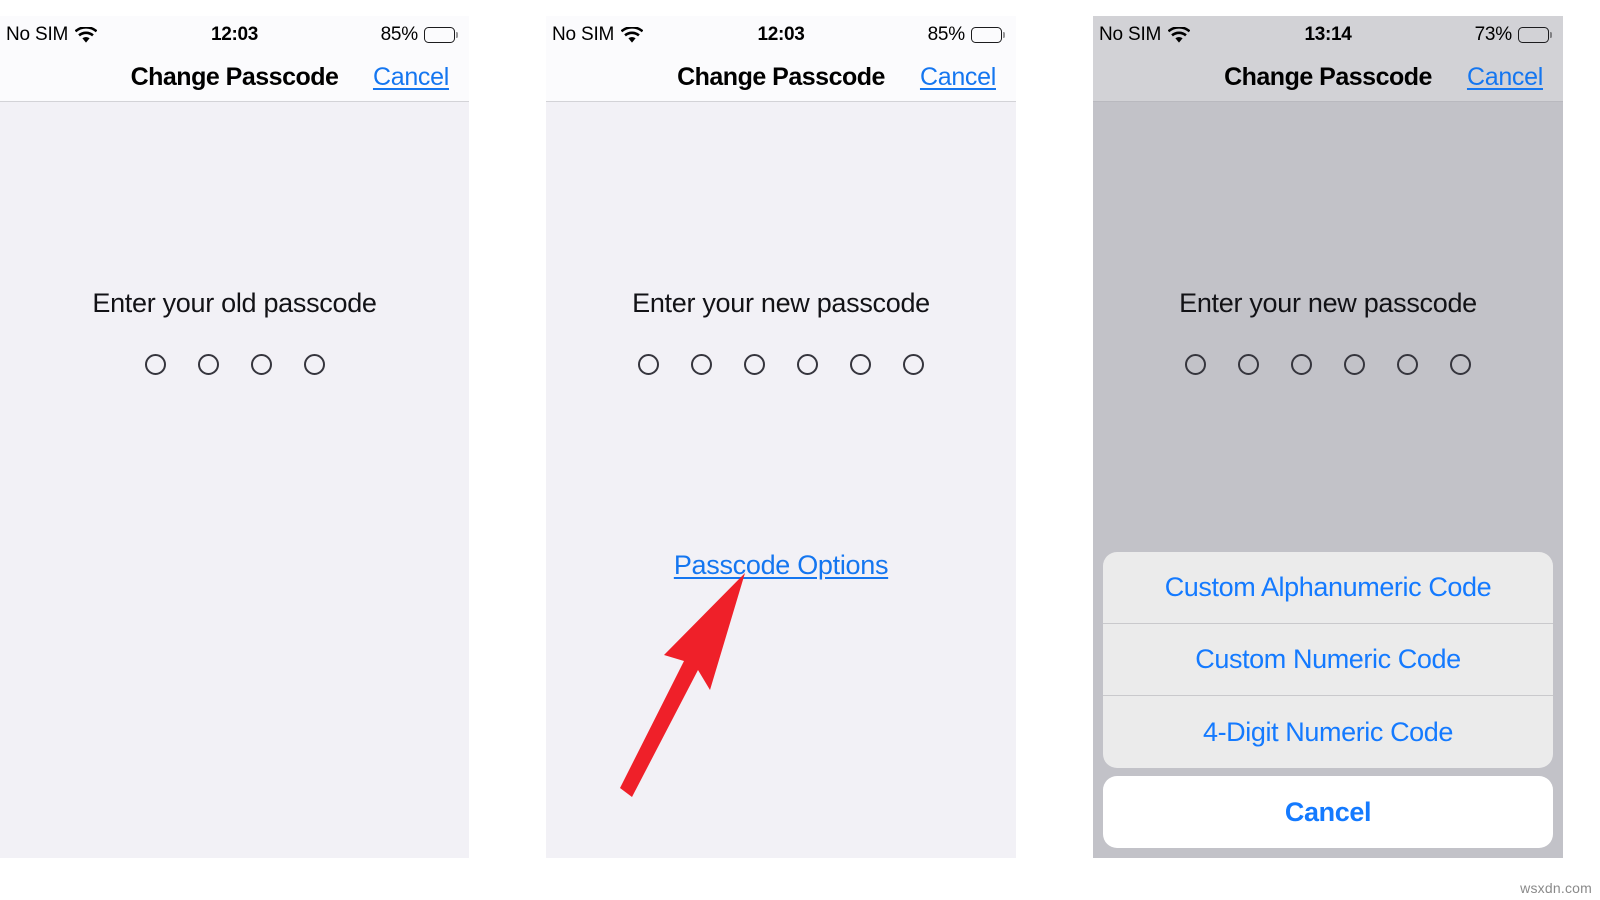 The height and width of the screenshot is (900, 1600). I want to click on status-bar-3: No SIM 13:14 73%, so click(1328, 35).